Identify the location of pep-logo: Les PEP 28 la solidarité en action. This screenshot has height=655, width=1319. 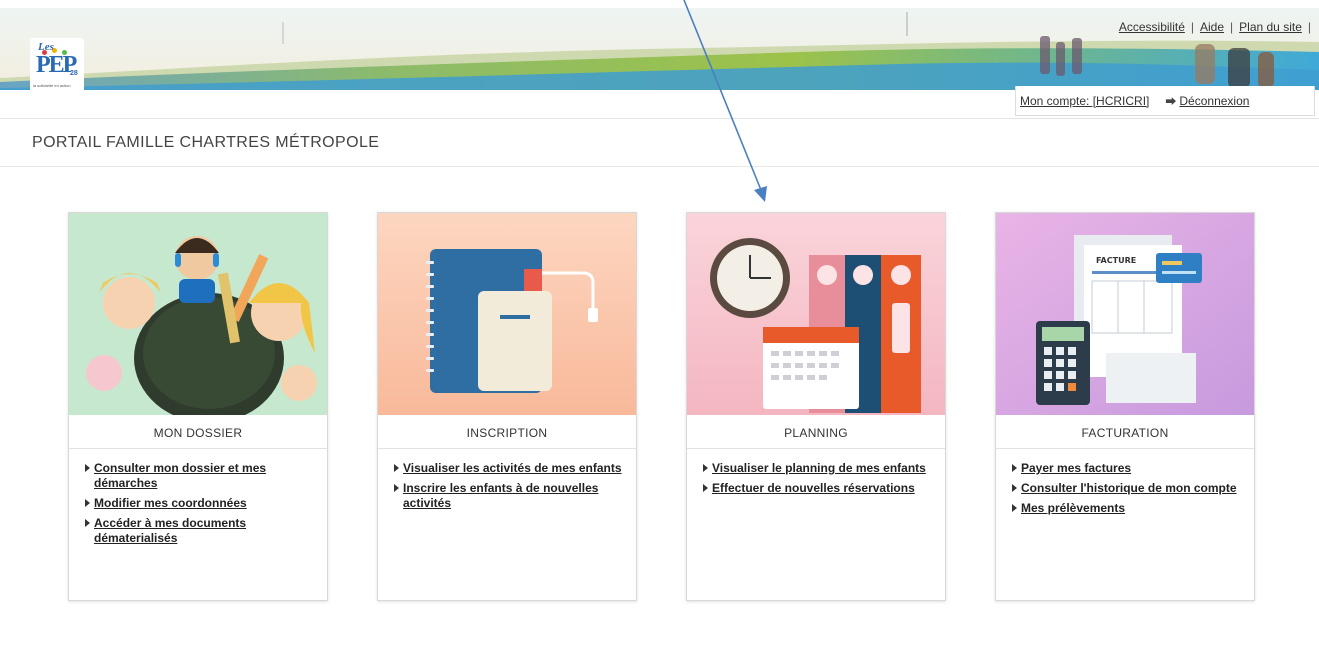
(57, 64).